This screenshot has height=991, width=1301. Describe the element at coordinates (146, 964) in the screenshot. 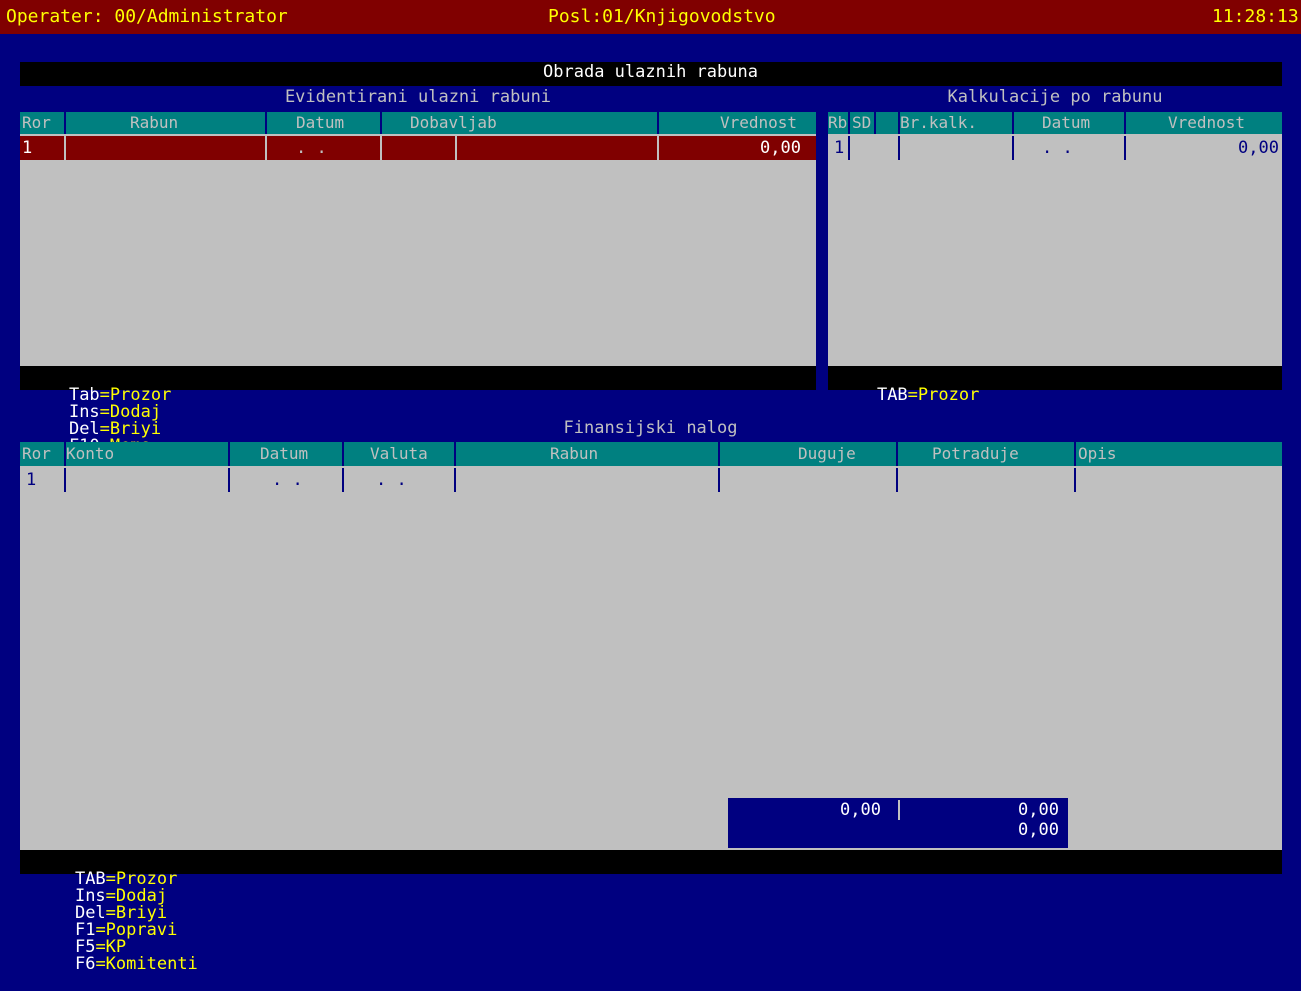

I see `shortcut-value: =Komitenti` at that location.